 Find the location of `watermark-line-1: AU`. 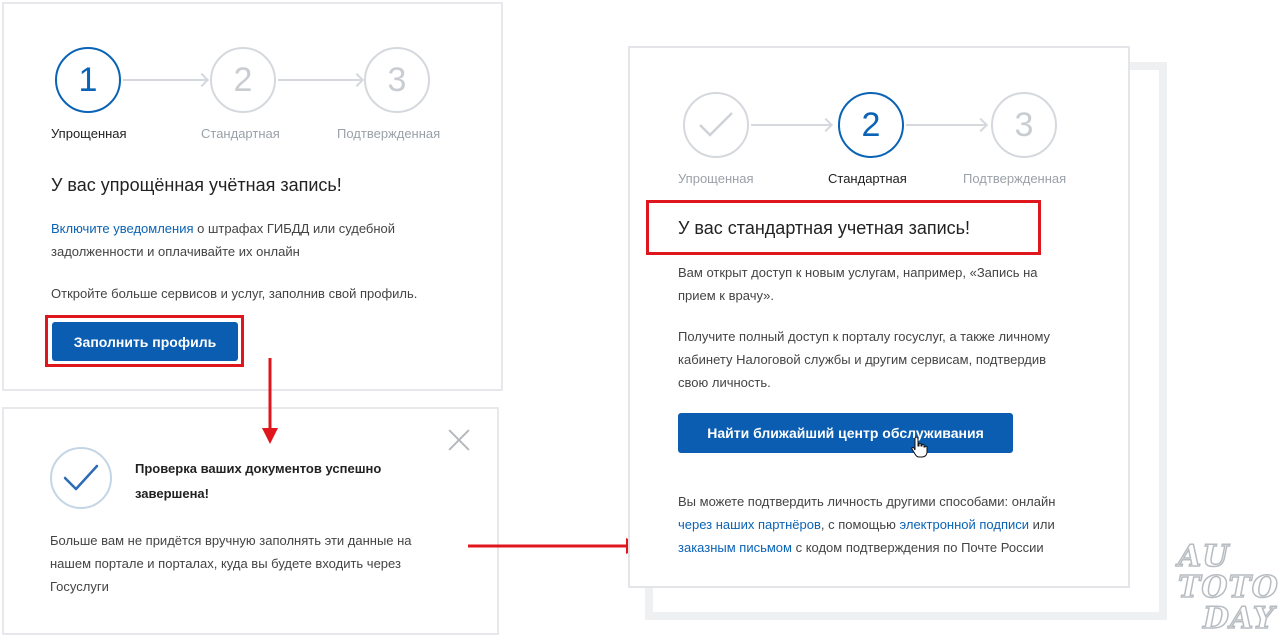

watermark-line-1: AU is located at coordinates (1203, 556).